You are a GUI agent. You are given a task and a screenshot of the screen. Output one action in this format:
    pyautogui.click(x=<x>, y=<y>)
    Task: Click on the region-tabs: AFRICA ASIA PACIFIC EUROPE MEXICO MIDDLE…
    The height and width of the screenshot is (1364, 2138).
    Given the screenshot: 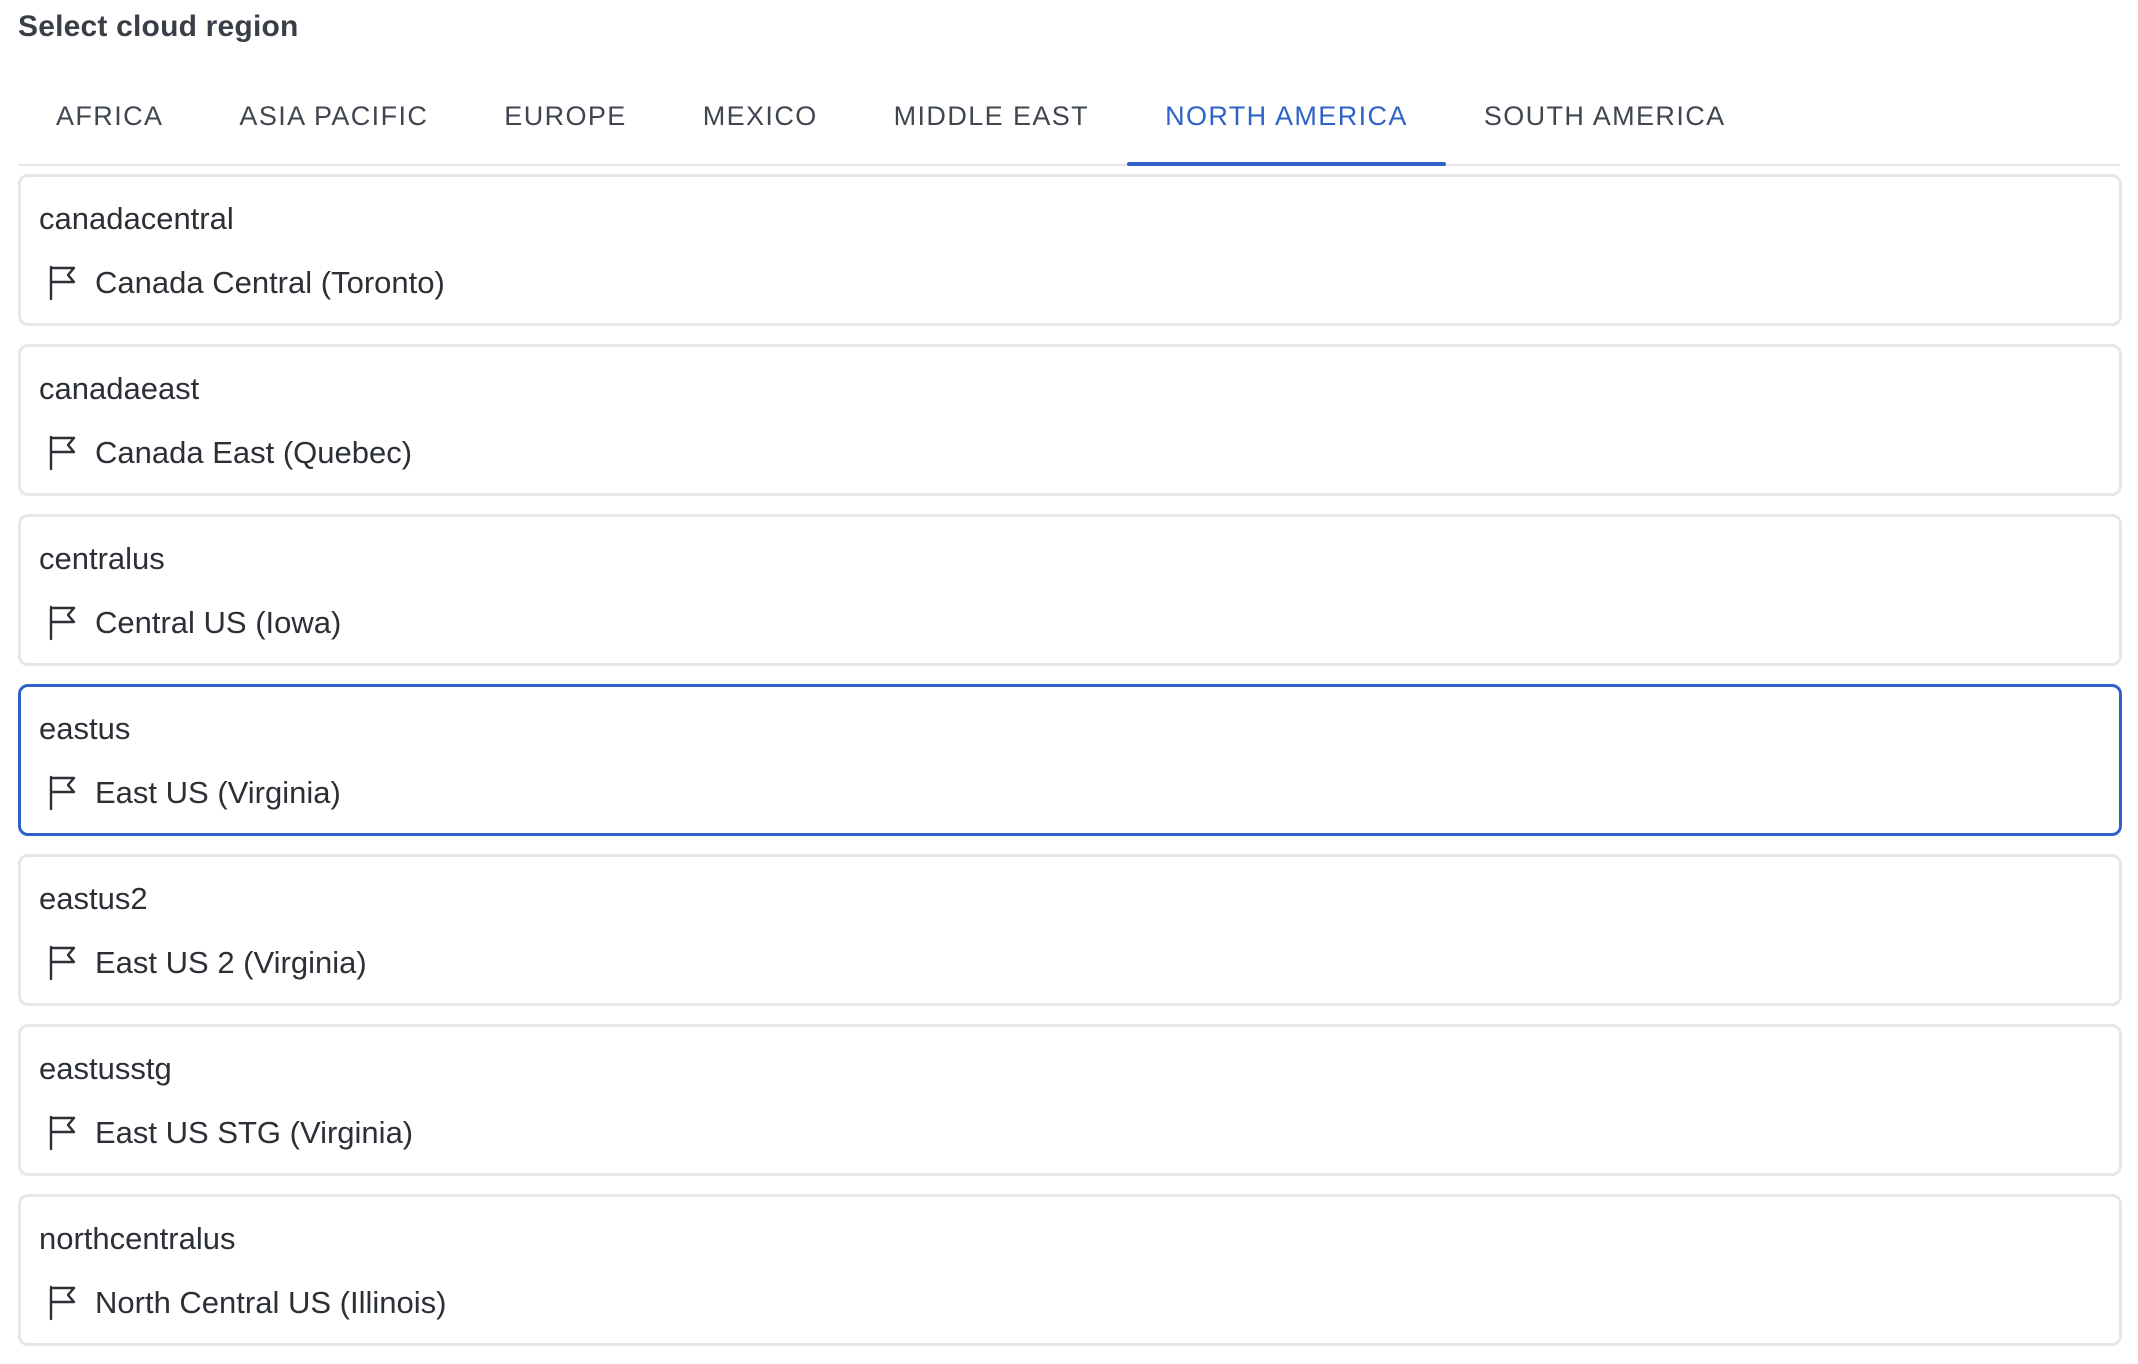 What is the action you would take?
    pyautogui.click(x=1069, y=123)
    